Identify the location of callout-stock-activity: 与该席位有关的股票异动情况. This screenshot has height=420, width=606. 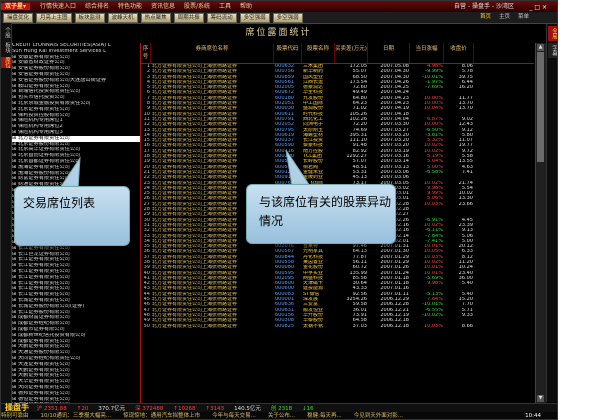
(321, 214).